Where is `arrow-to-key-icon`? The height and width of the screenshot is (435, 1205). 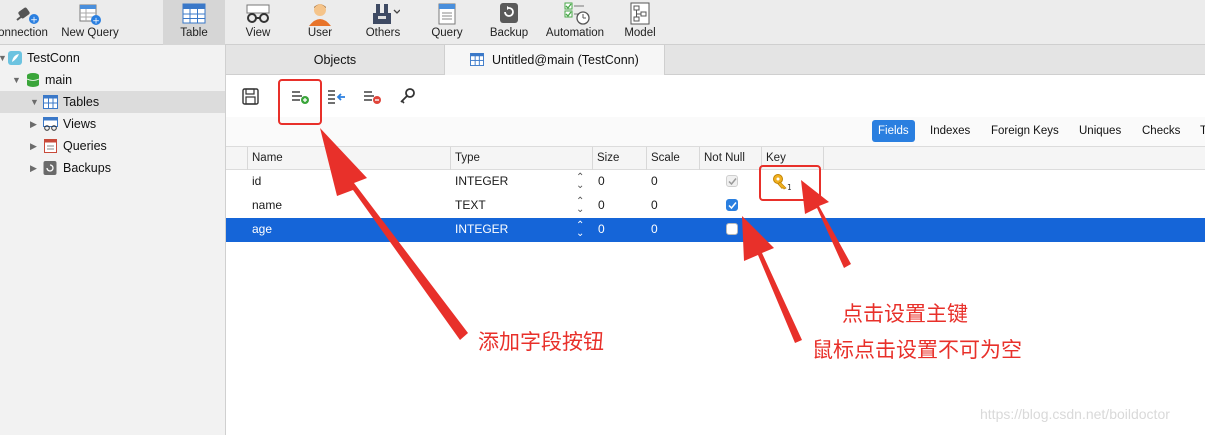 arrow-to-key-icon is located at coordinates (826, 224).